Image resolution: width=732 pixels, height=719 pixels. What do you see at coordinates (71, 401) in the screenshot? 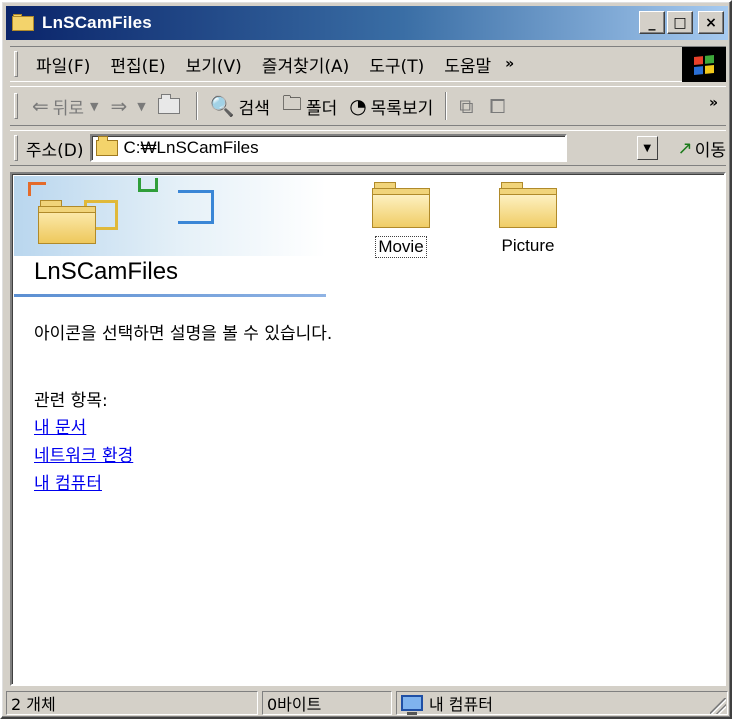
I see `related-label: 관련 항목:` at bounding box center [71, 401].